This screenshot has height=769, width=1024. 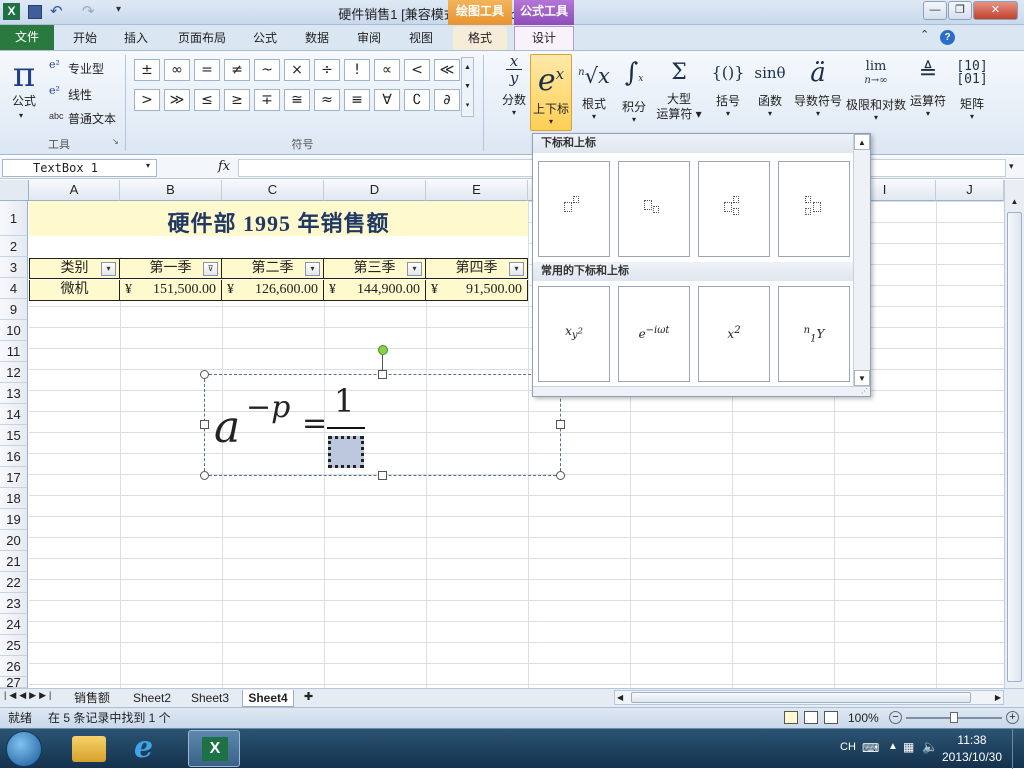 What do you see at coordinates (202, 38) in the screenshot?
I see `tab-page-layout: 页面布局` at bounding box center [202, 38].